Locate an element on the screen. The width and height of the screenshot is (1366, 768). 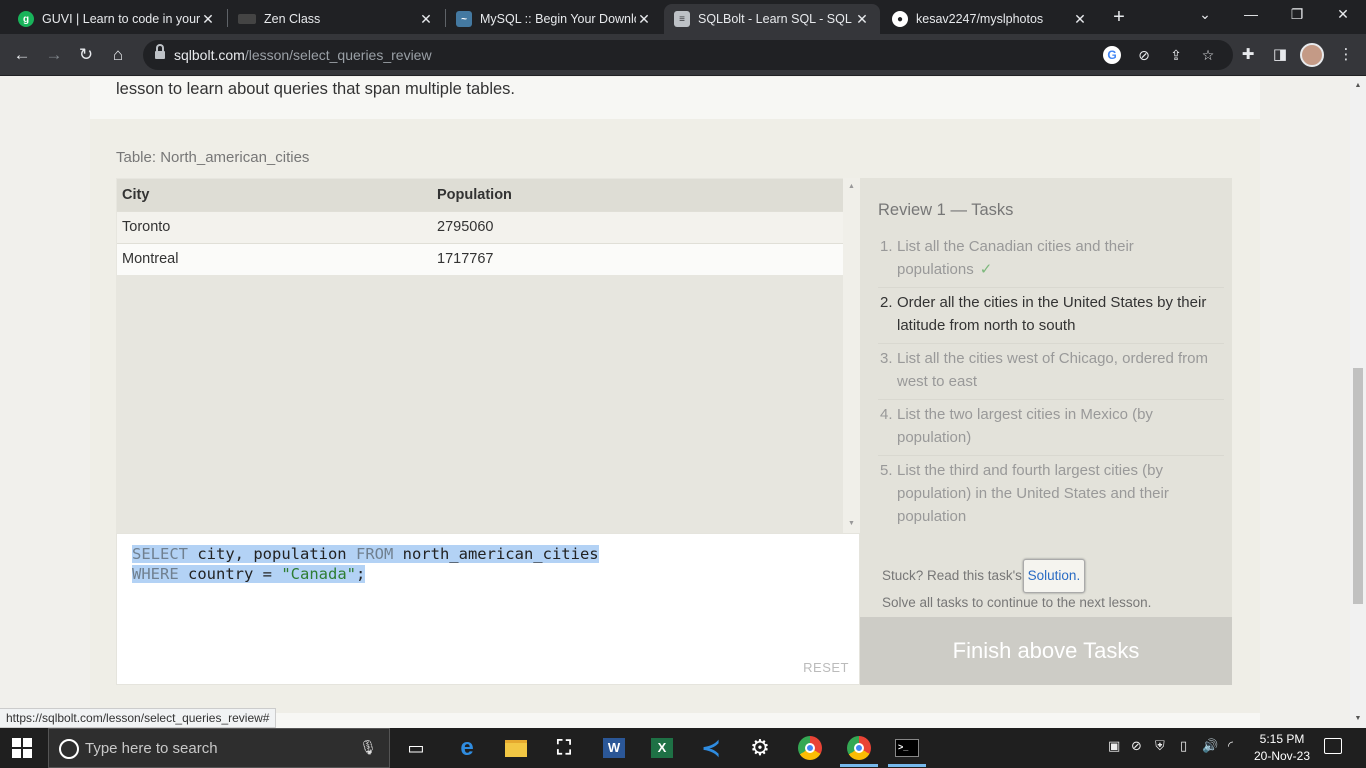
reset-button: RESET is located at coordinates (826, 667).